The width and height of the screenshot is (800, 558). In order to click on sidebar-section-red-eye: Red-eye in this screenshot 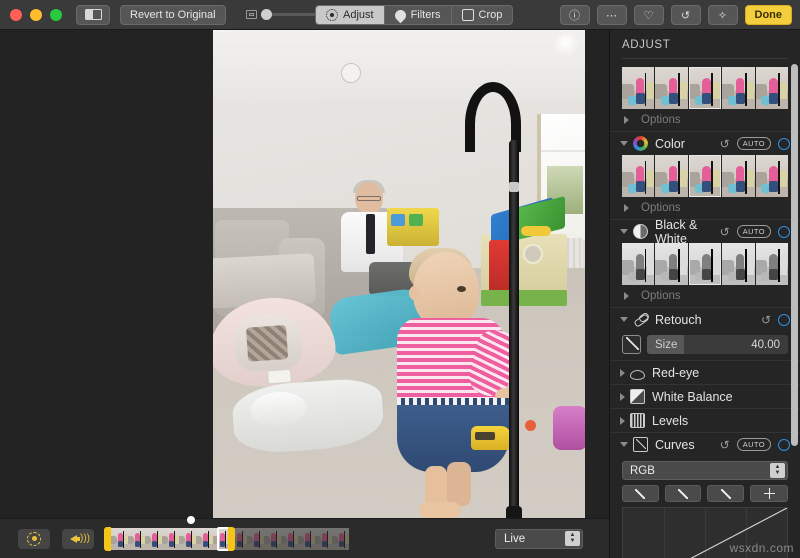, I will do `click(705, 372)`.